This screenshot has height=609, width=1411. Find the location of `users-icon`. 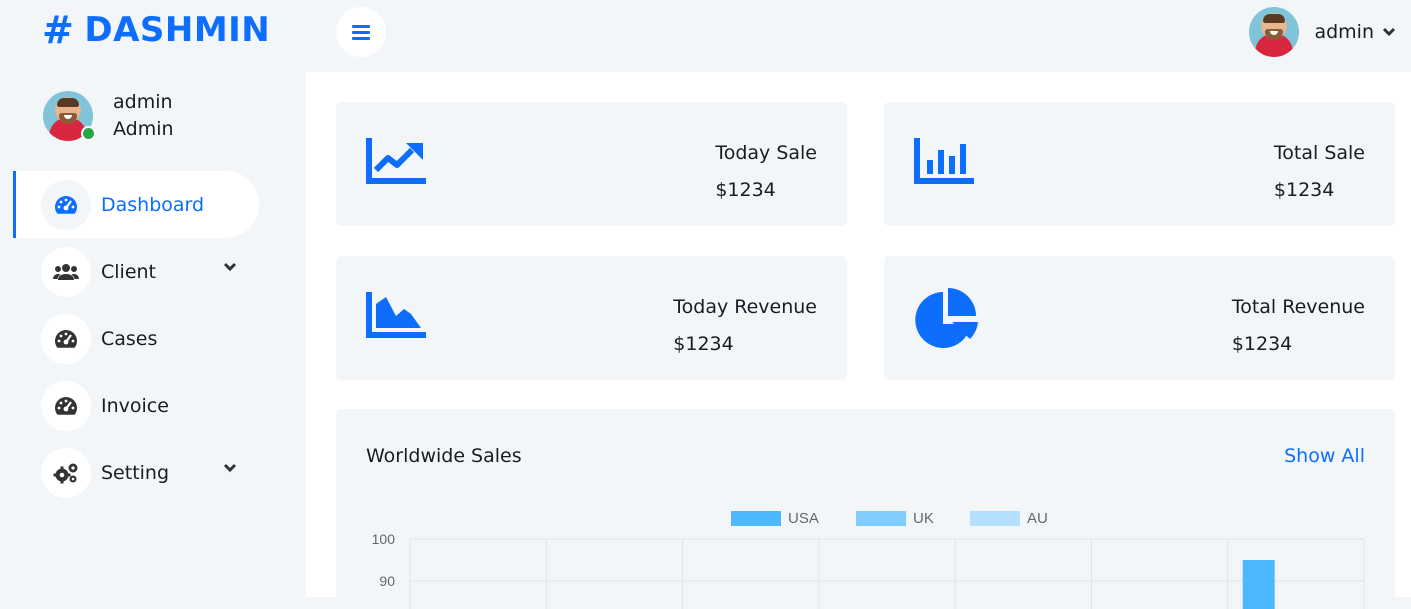

users-icon is located at coordinates (66, 271).